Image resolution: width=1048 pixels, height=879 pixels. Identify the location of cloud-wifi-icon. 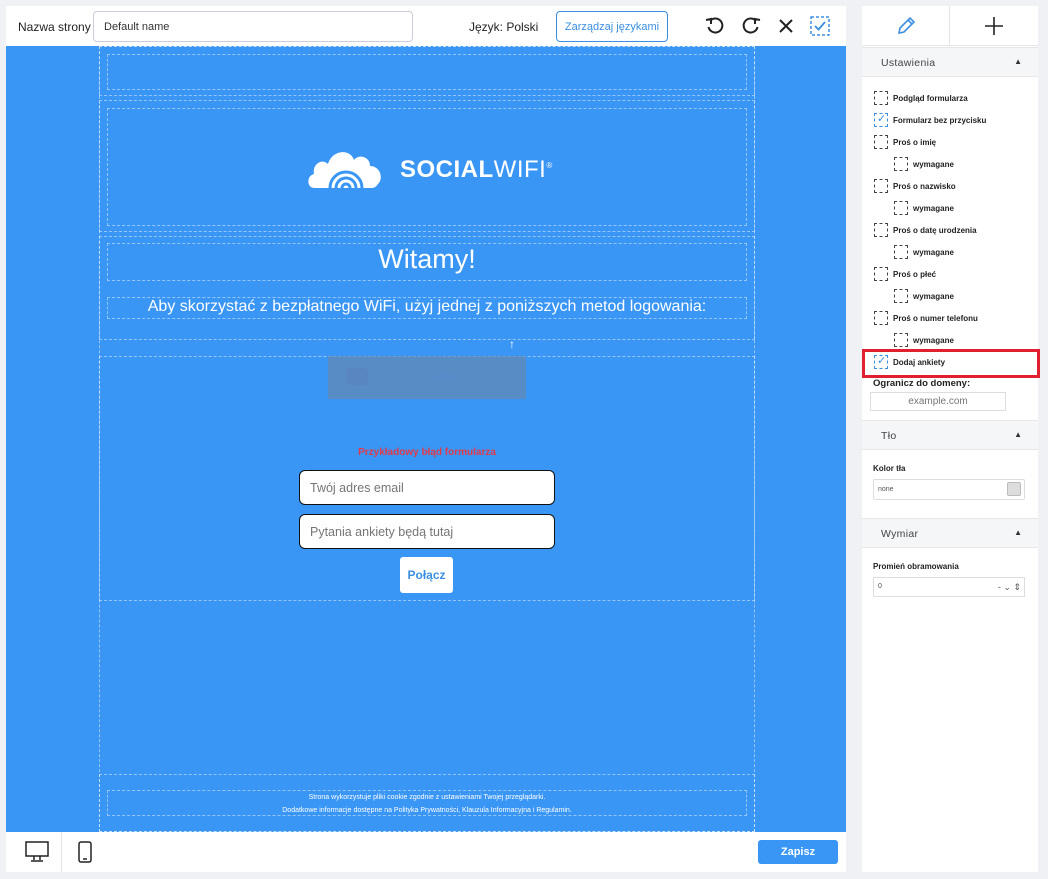
(344, 170).